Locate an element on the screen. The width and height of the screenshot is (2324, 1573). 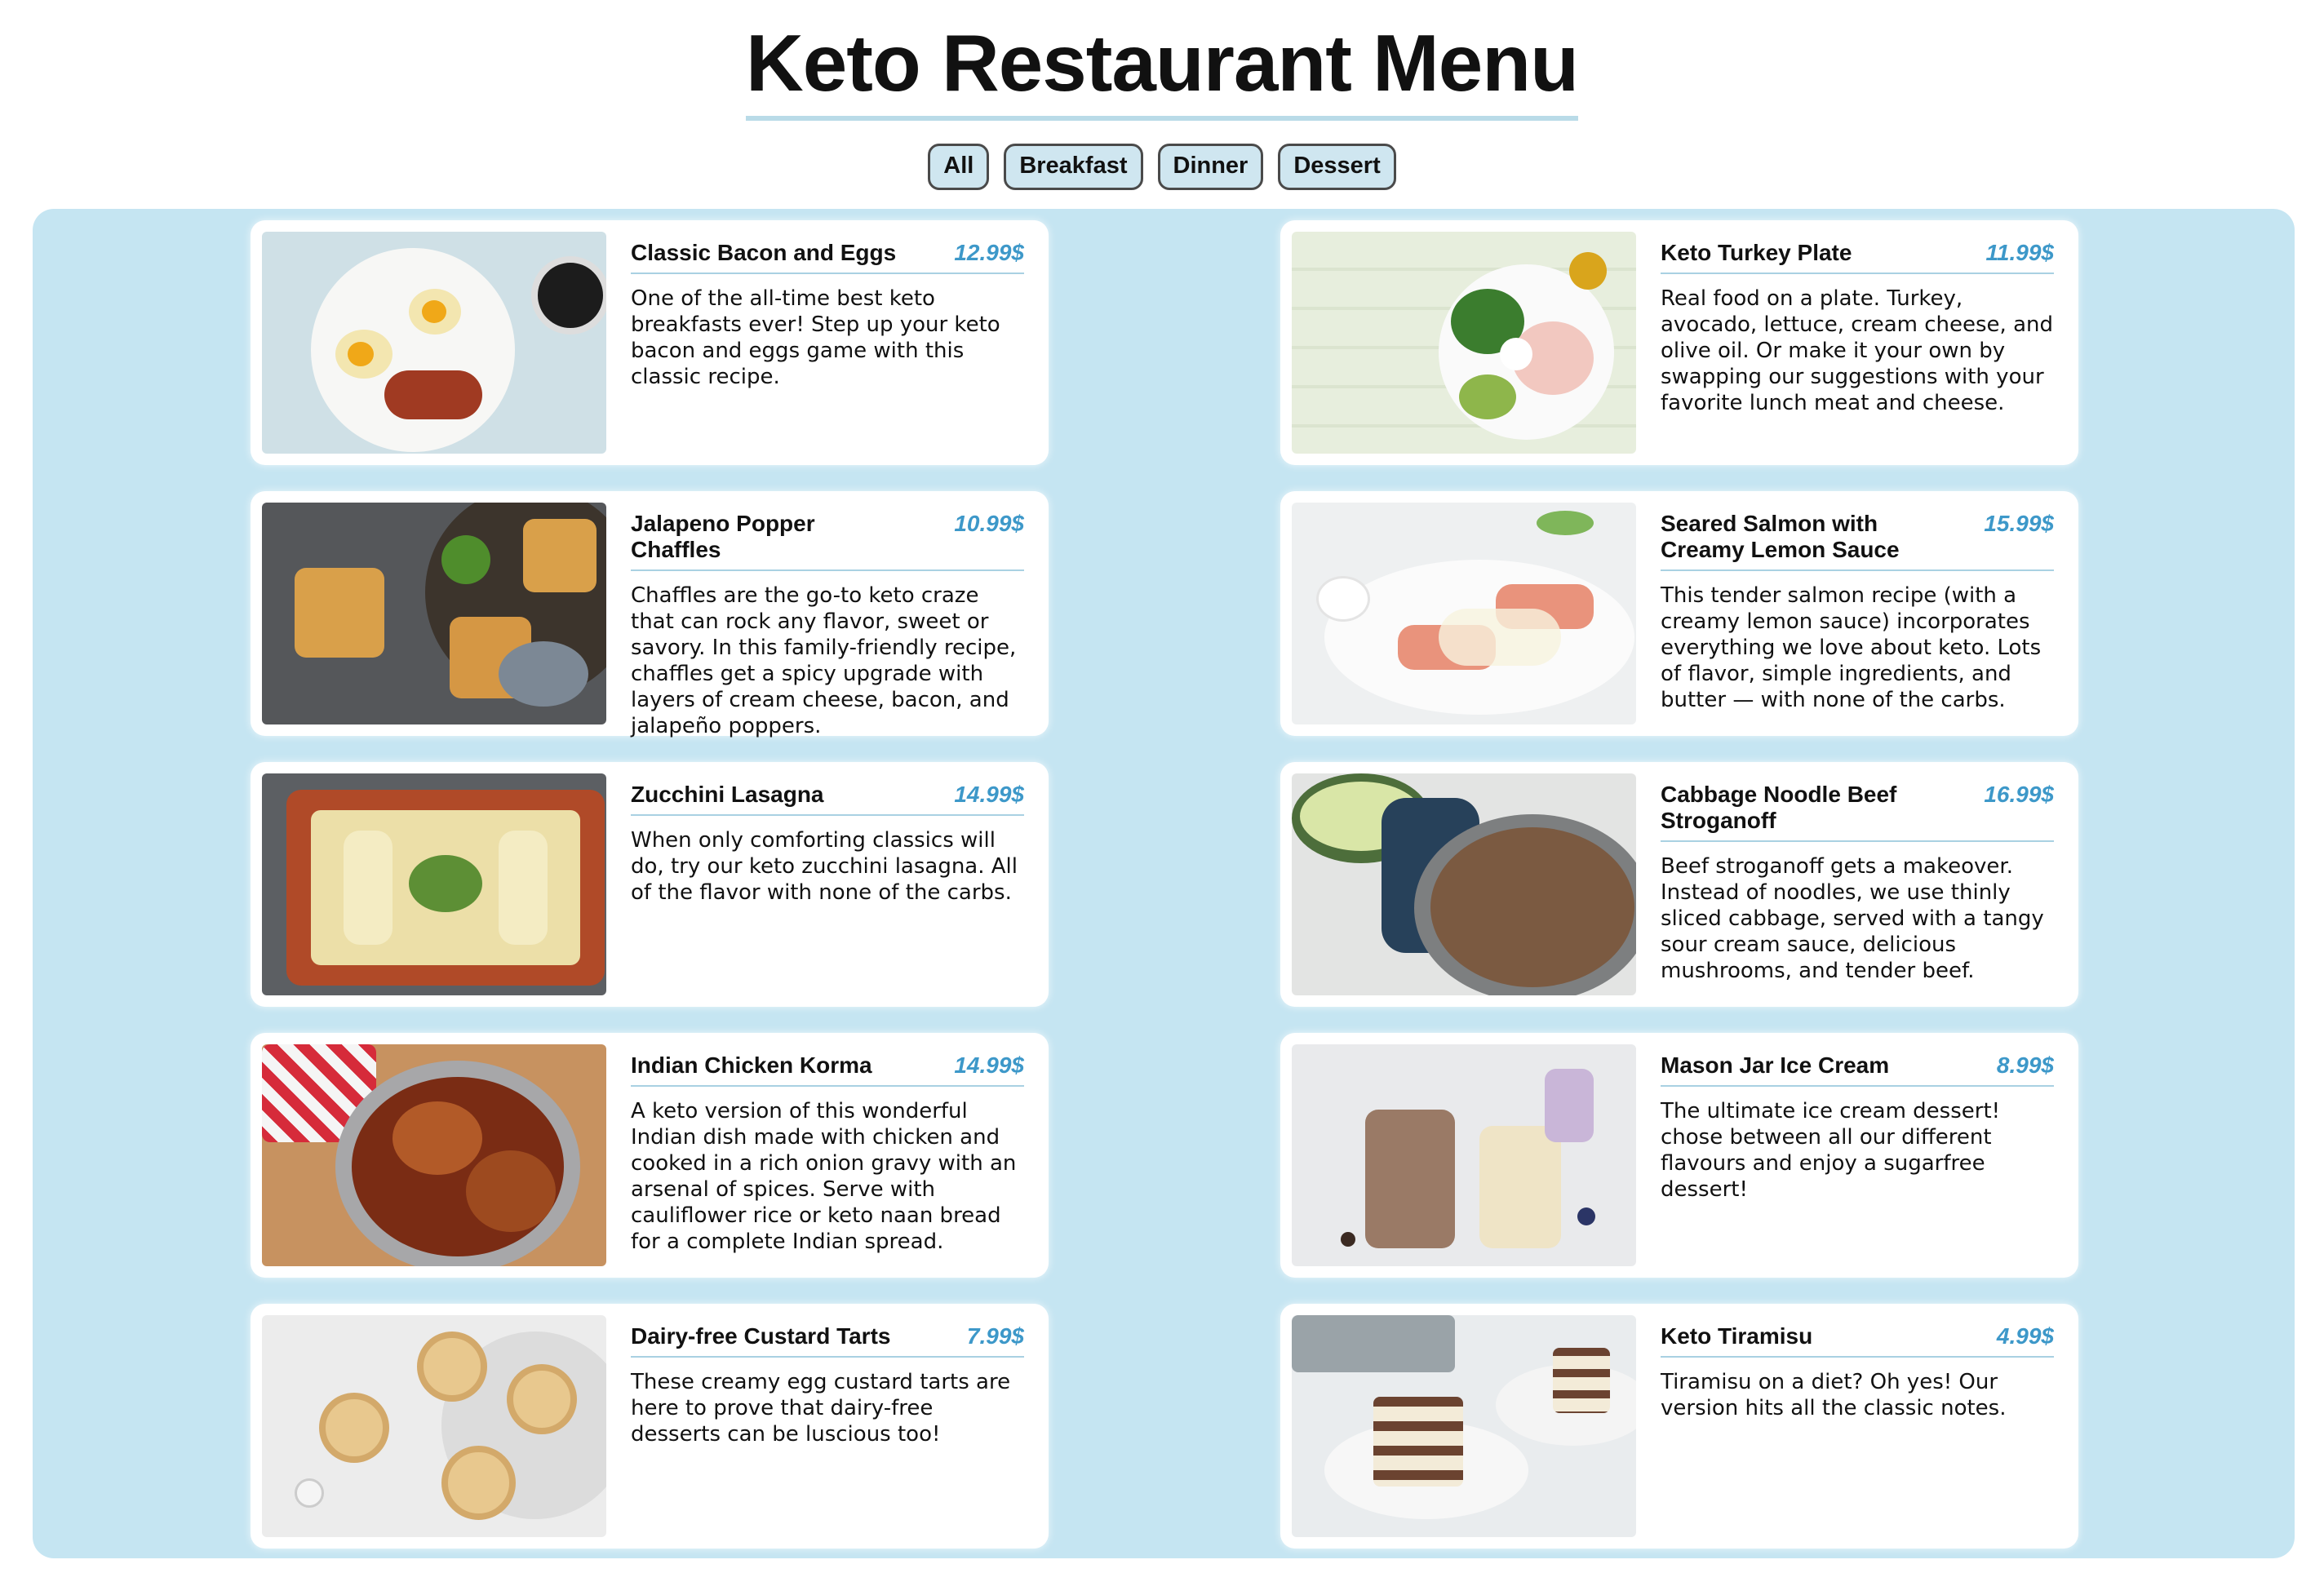
item-price: 11.99$ is located at coordinates (2019, 252).